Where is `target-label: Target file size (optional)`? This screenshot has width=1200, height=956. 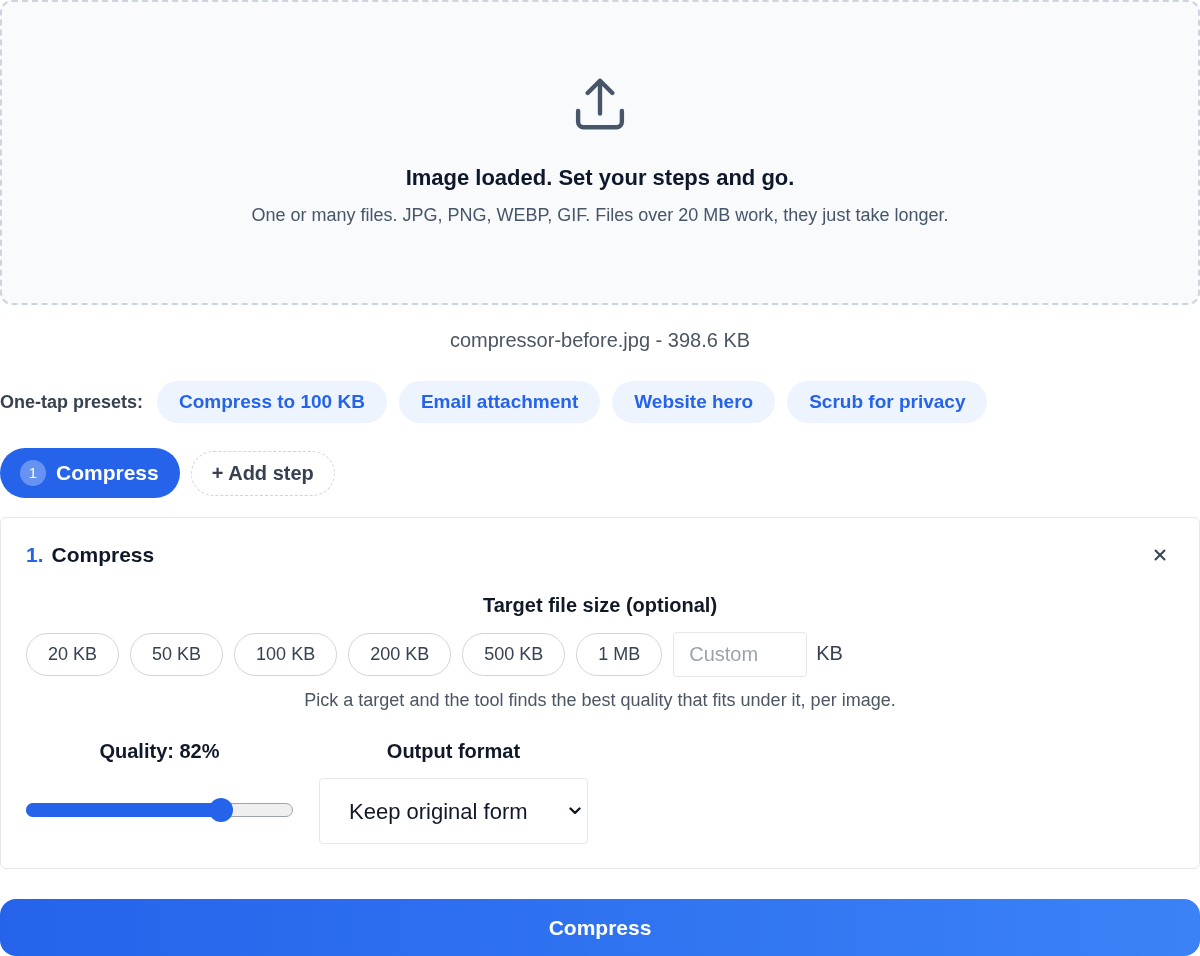 target-label: Target file size (optional) is located at coordinates (600, 605).